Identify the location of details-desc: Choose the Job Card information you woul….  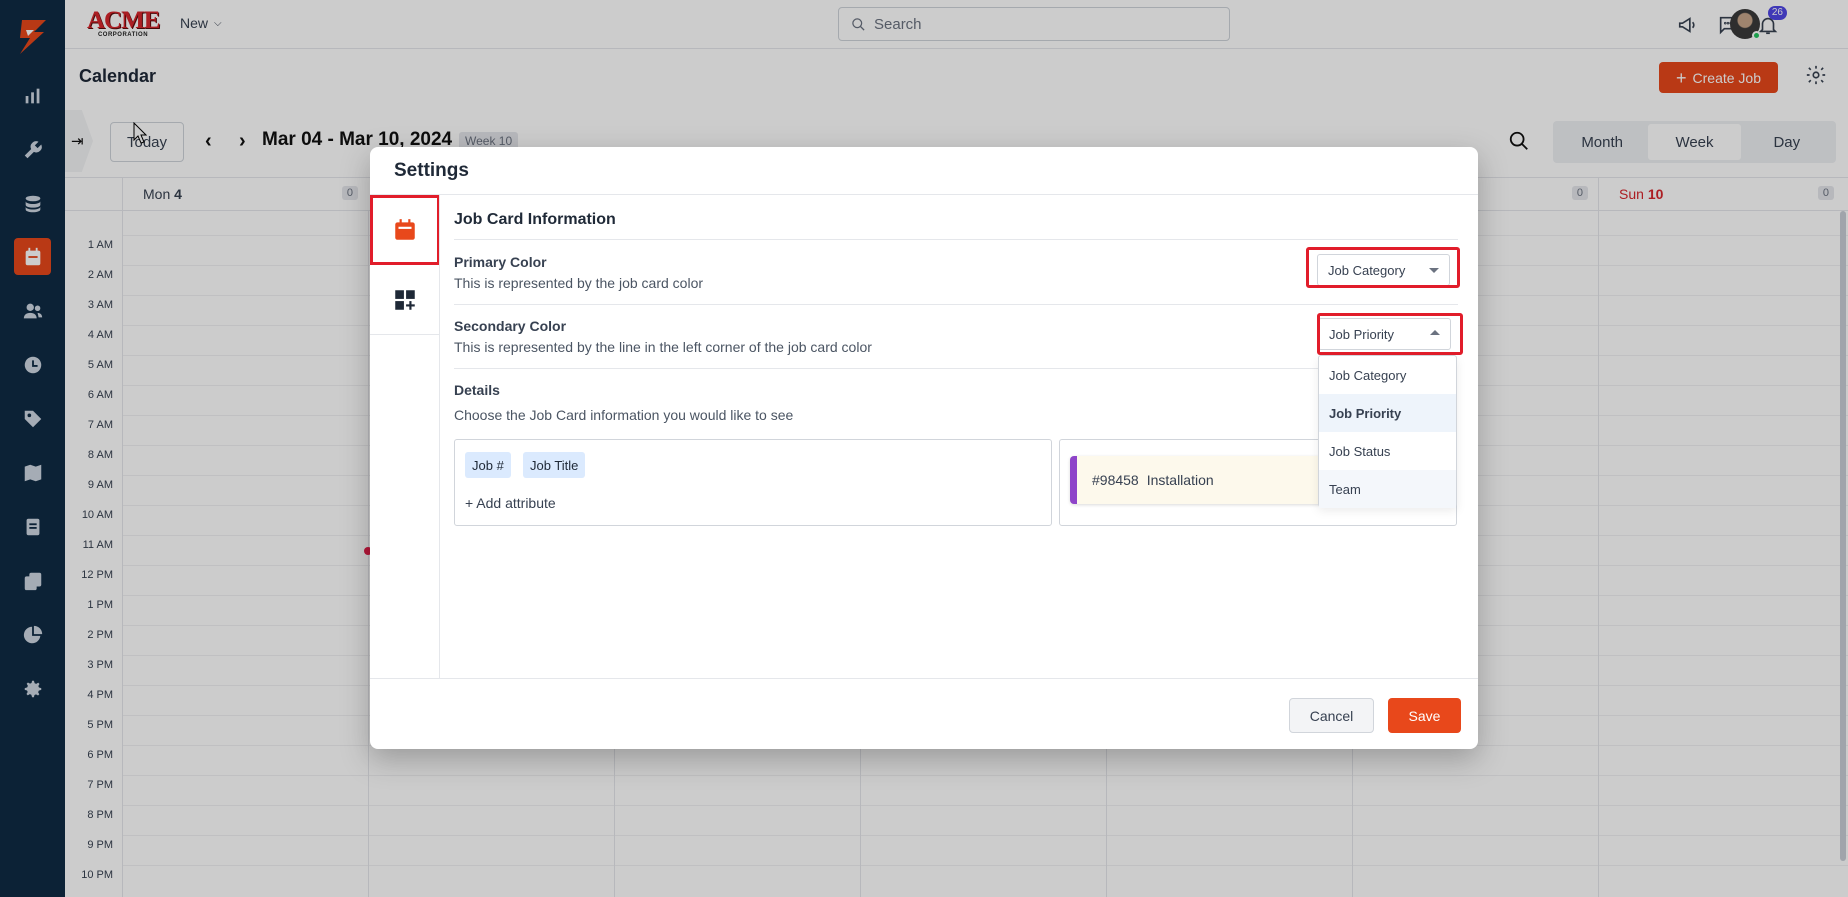
(624, 415).